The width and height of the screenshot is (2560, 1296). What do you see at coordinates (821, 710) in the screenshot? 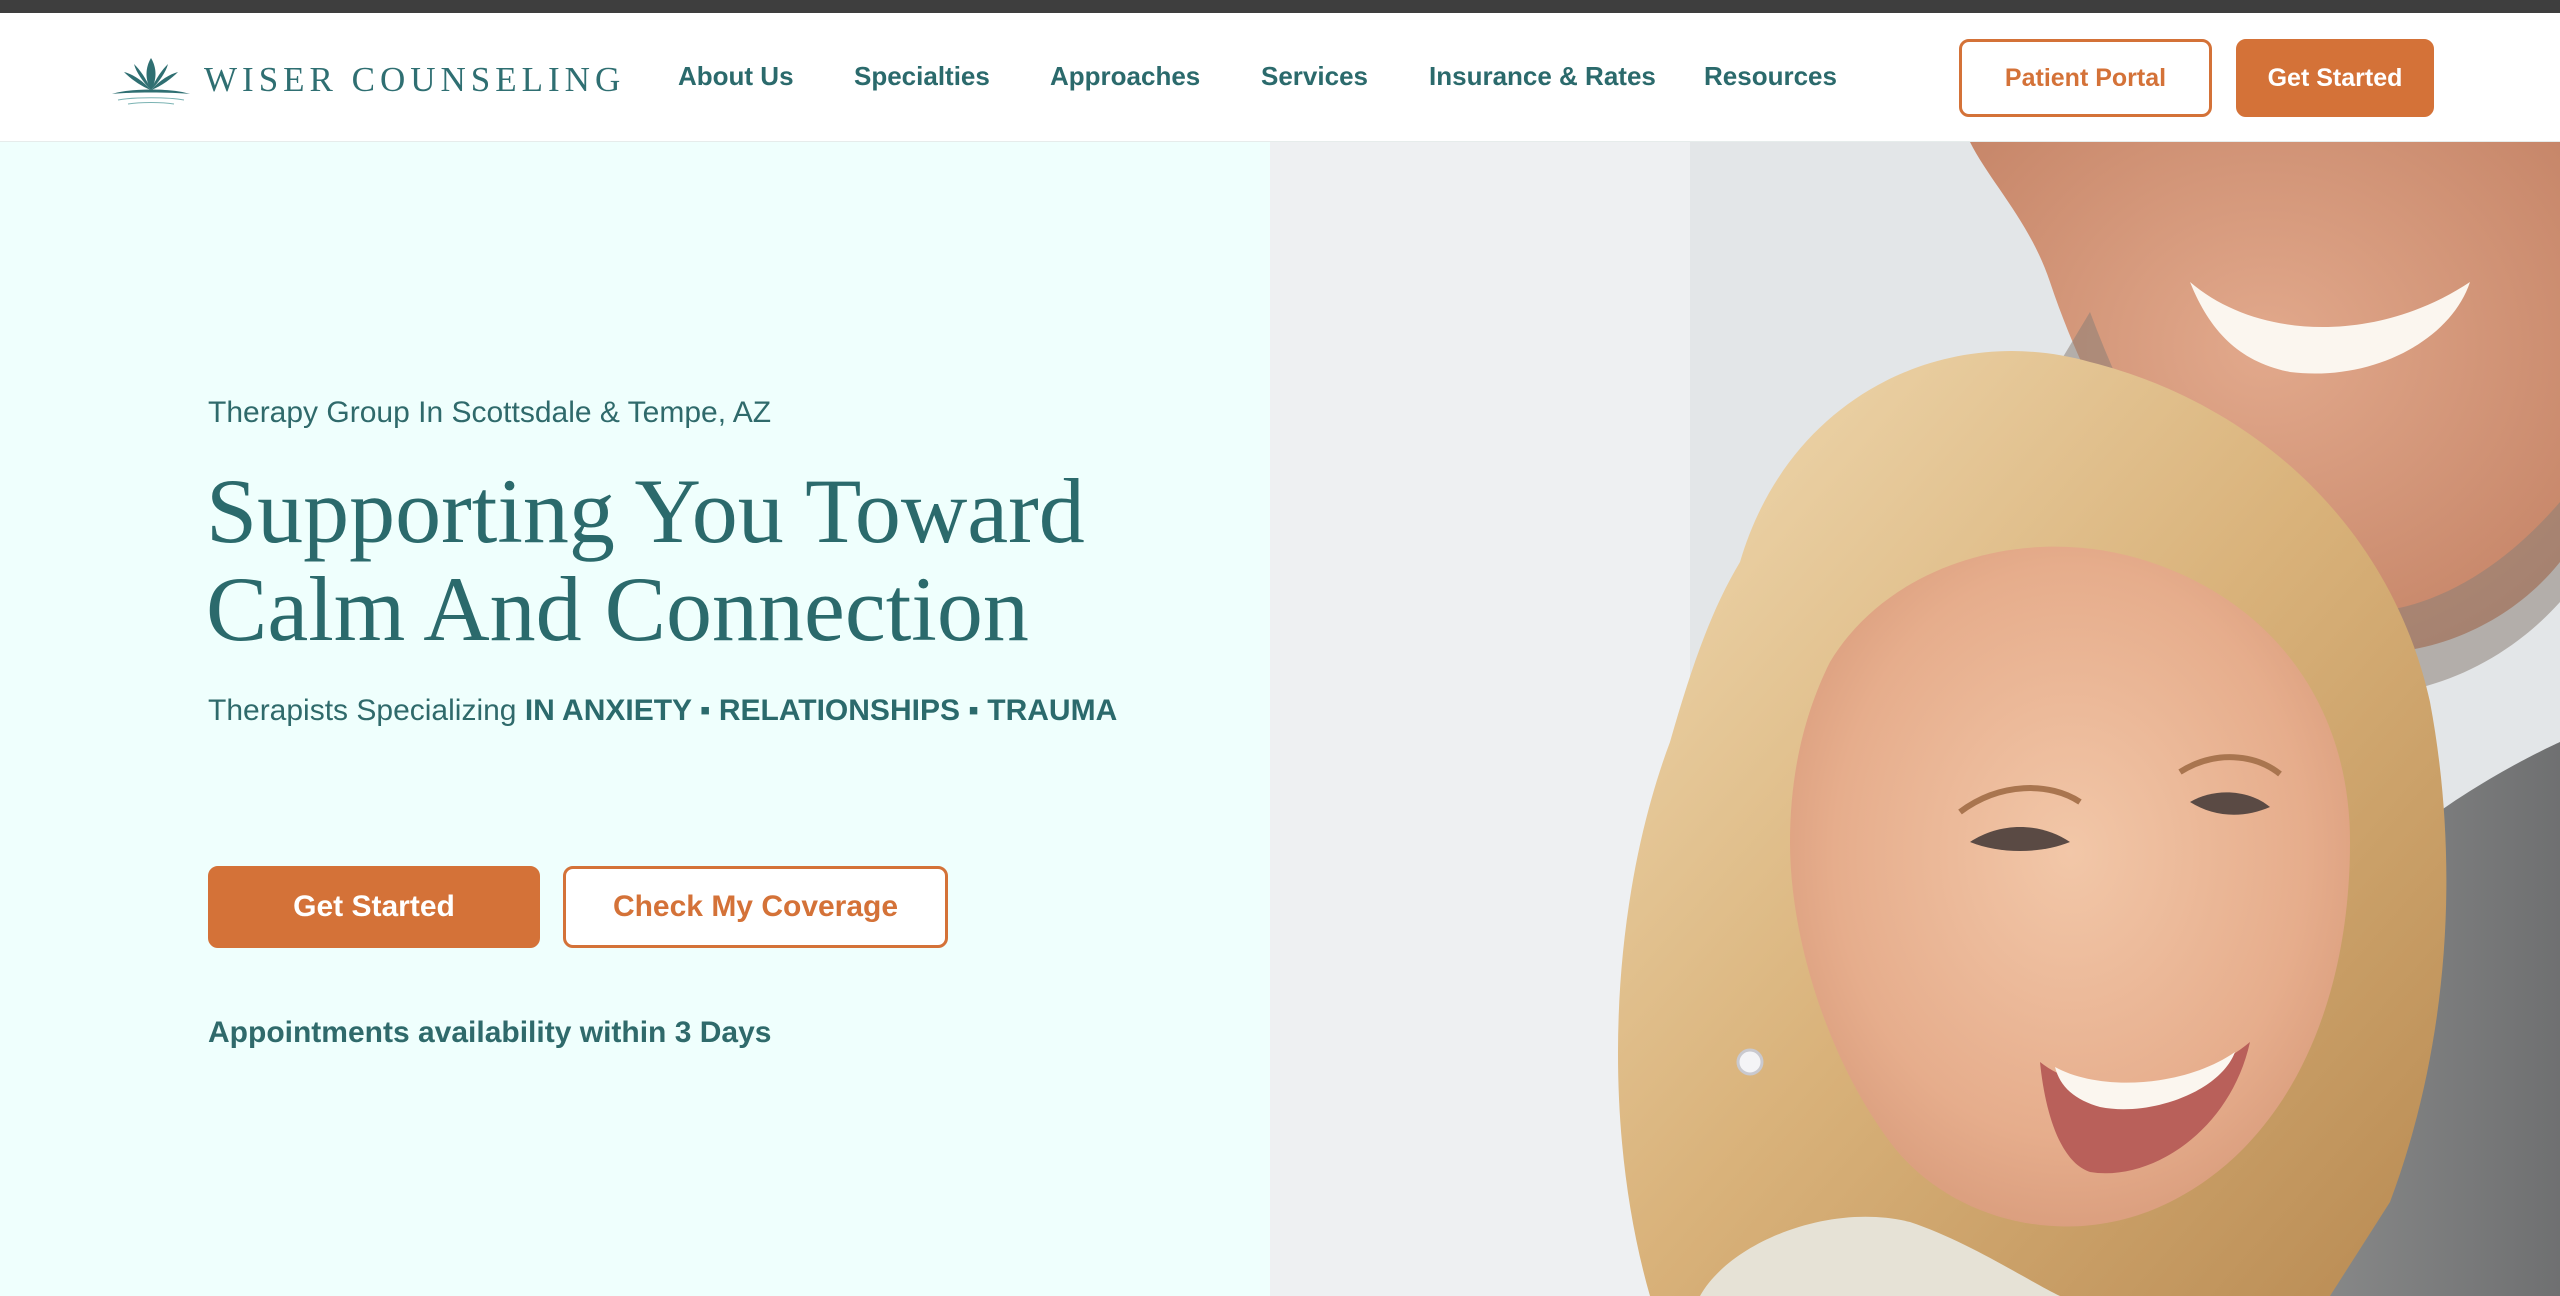
I see `specialties-list: IN ANXIETY ▪ RELATIONSHIPS ▪ TRAUMA` at bounding box center [821, 710].